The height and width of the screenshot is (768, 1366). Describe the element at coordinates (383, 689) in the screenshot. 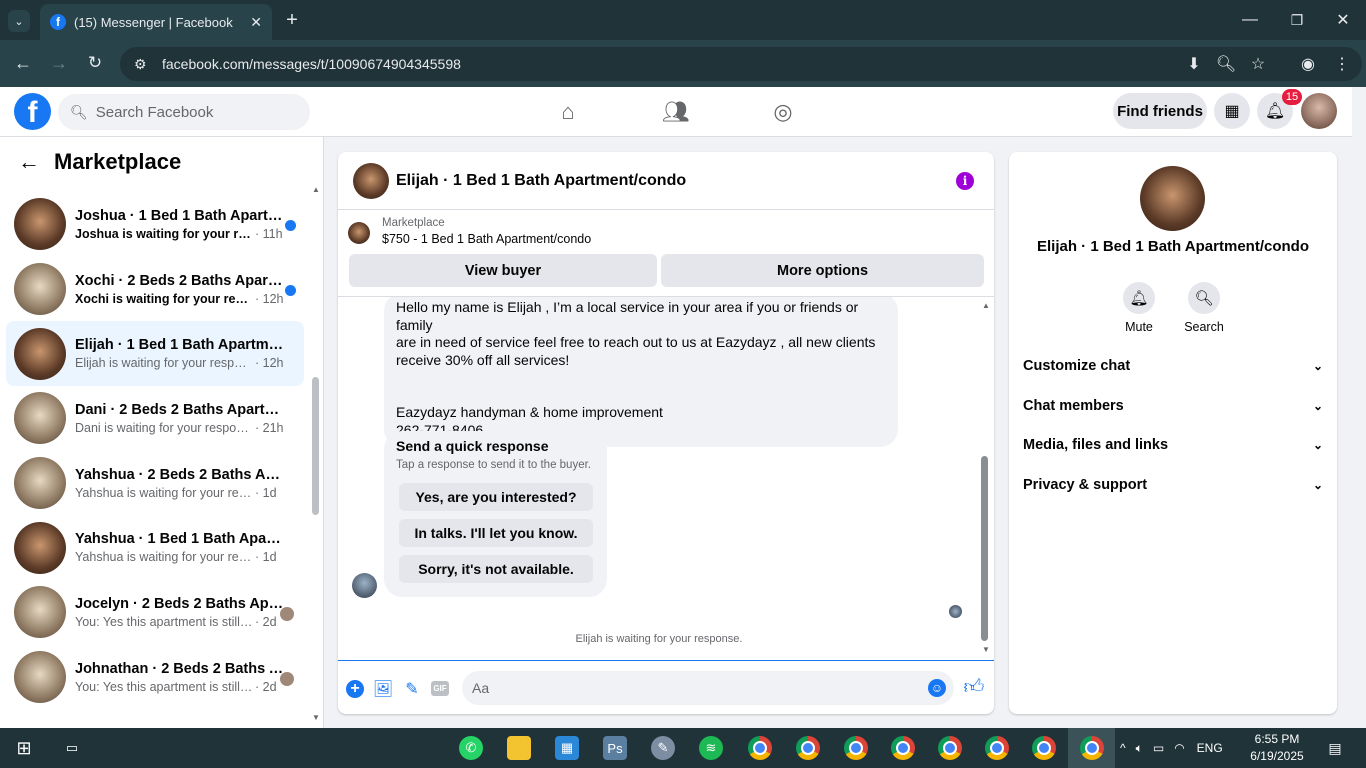

I see `photo-icon: 🖼︎` at that location.